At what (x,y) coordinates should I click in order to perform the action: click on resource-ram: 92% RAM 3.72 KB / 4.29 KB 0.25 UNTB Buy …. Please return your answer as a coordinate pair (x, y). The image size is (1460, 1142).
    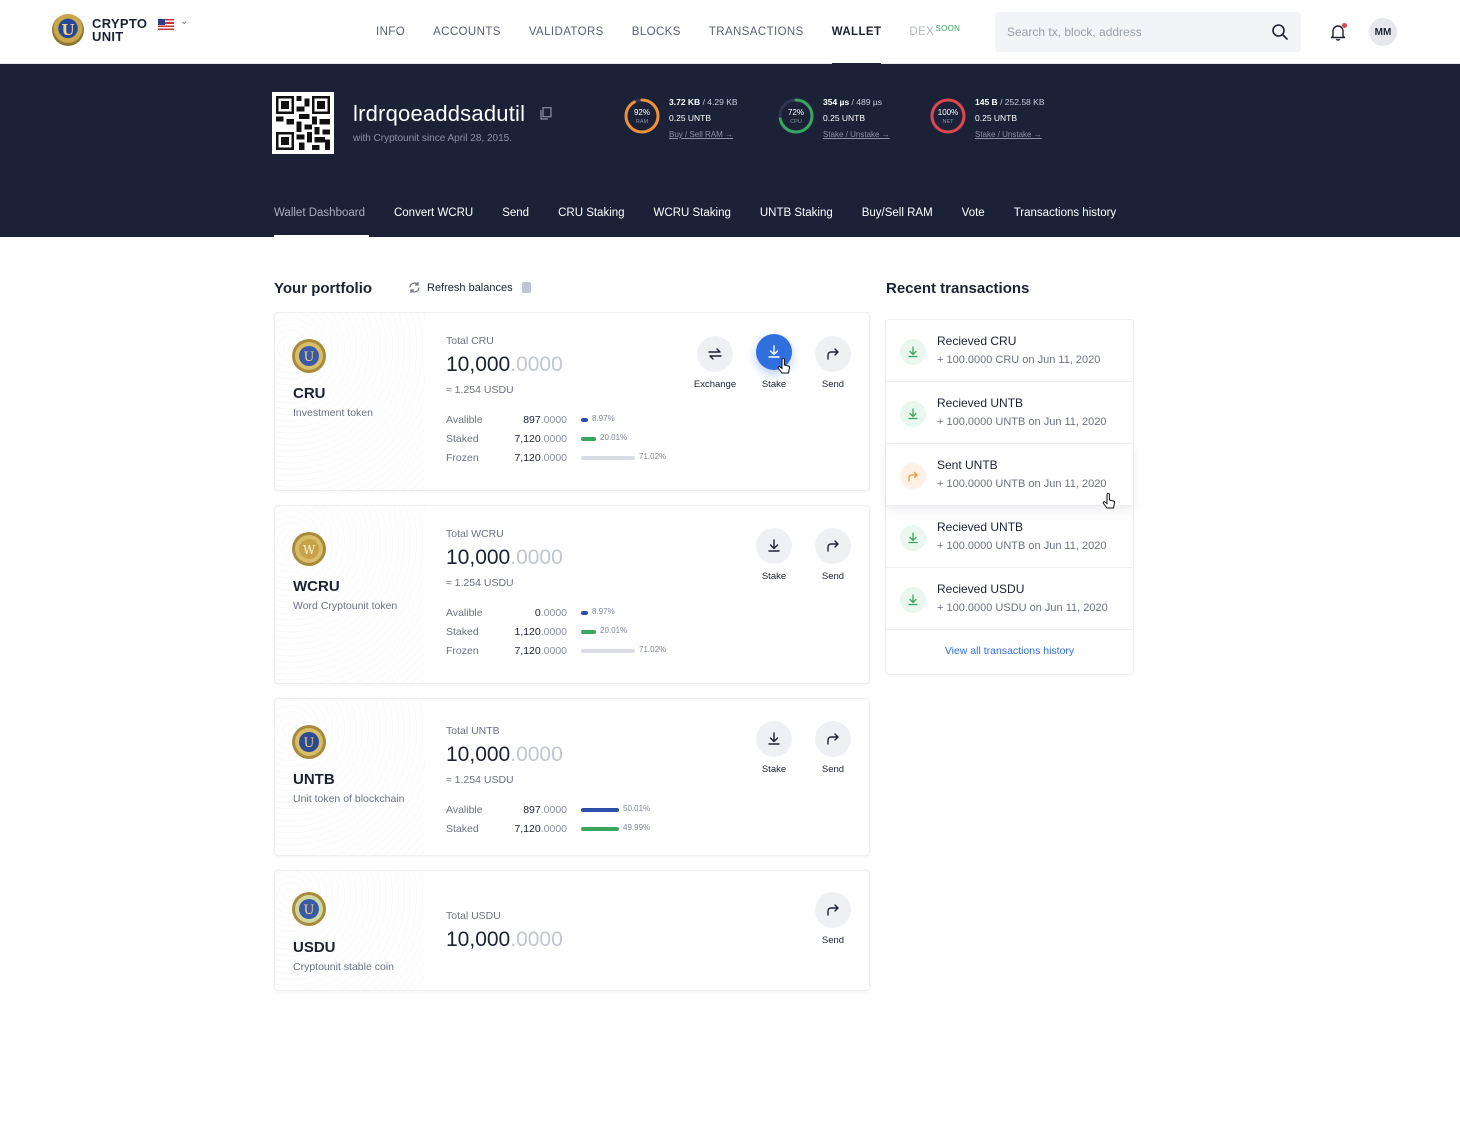
    Looking at the image, I should click on (680, 120).